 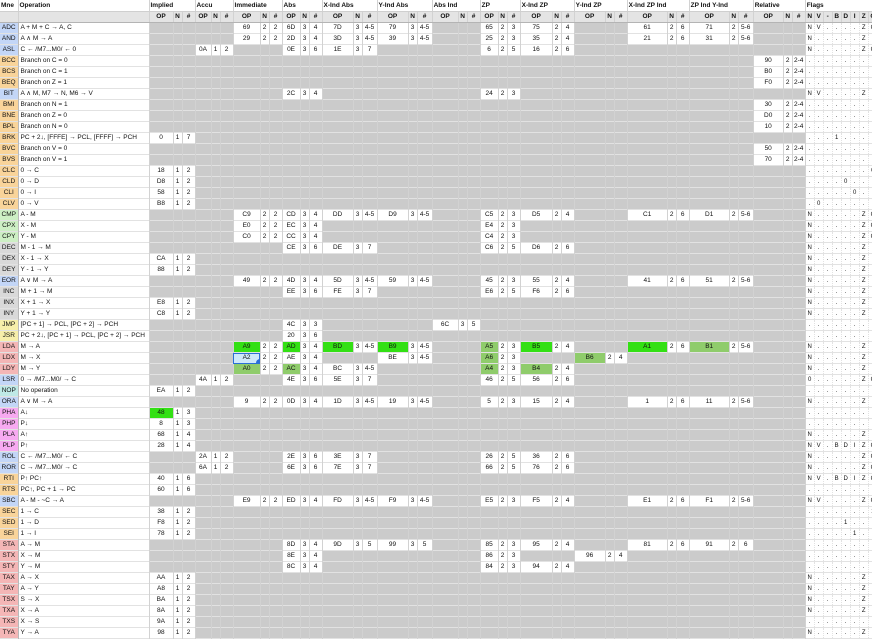 I want to click on flag-cell-Z: Z, so click(x=864, y=259).